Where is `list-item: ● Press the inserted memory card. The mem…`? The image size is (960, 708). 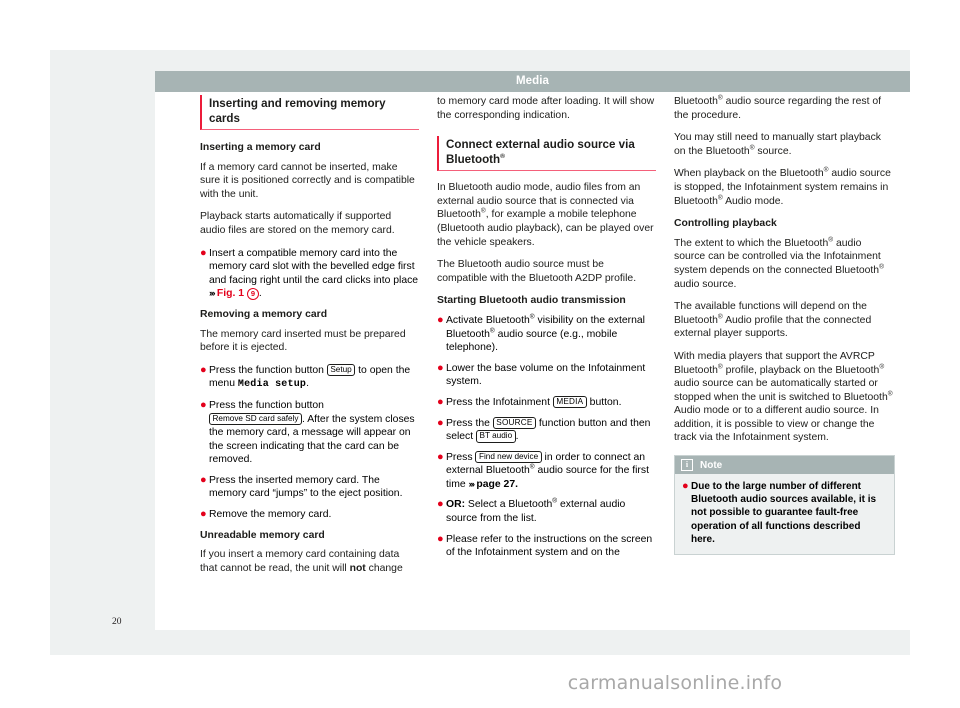 list-item: ● Press the inserted memory card. The mem… is located at coordinates (309, 487).